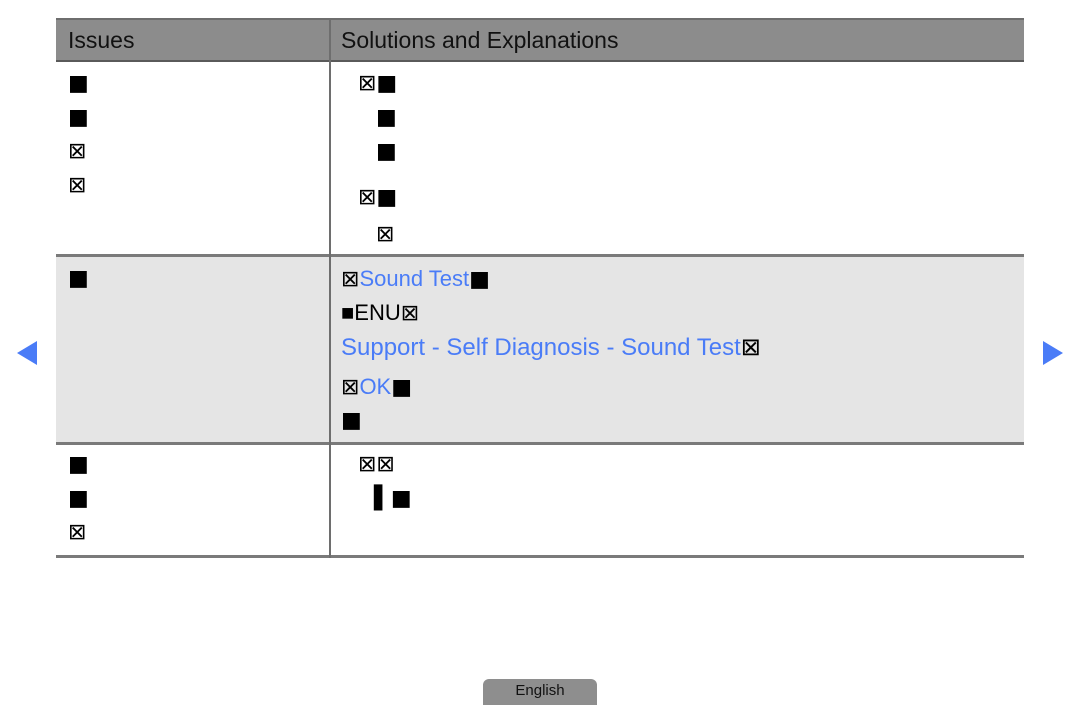 This screenshot has width=1080, height=705. I want to click on sound-test-link: Sound Test, so click(414, 278).